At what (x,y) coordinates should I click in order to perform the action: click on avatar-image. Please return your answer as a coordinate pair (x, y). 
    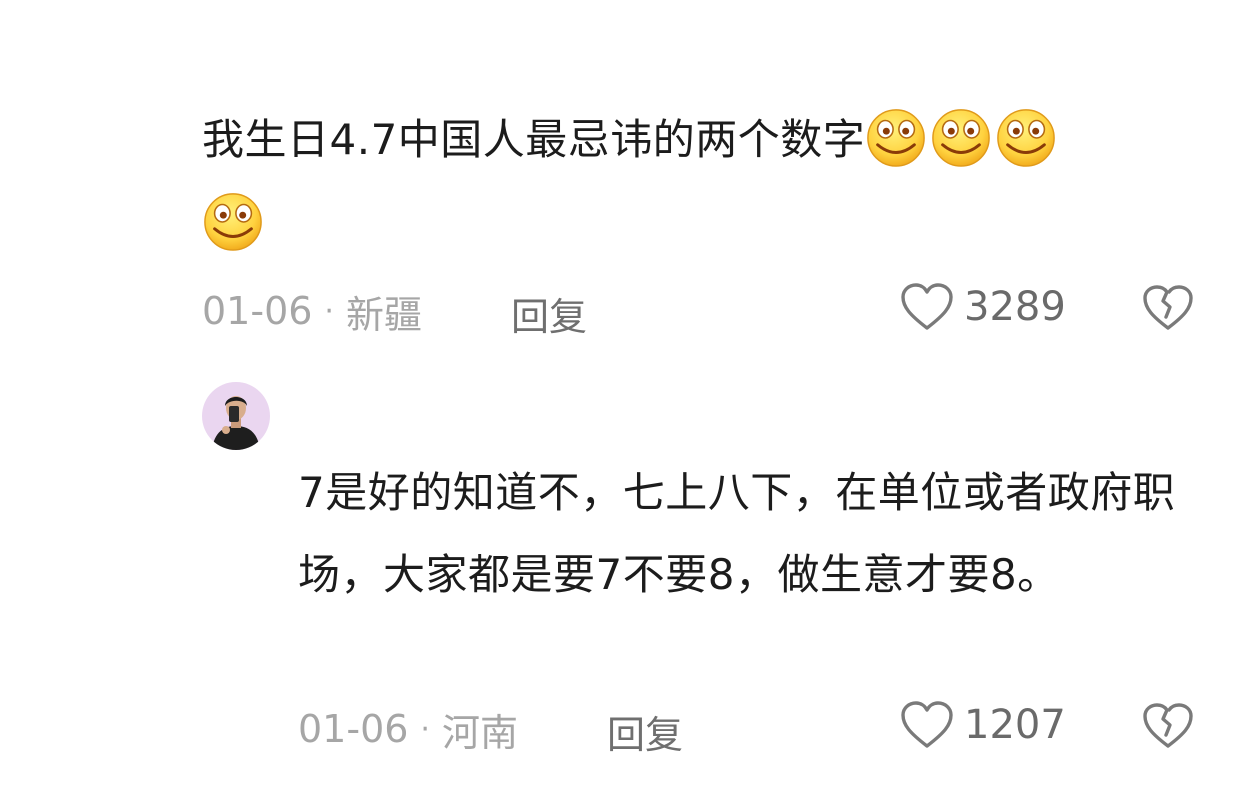
    Looking at the image, I should click on (236, 416).